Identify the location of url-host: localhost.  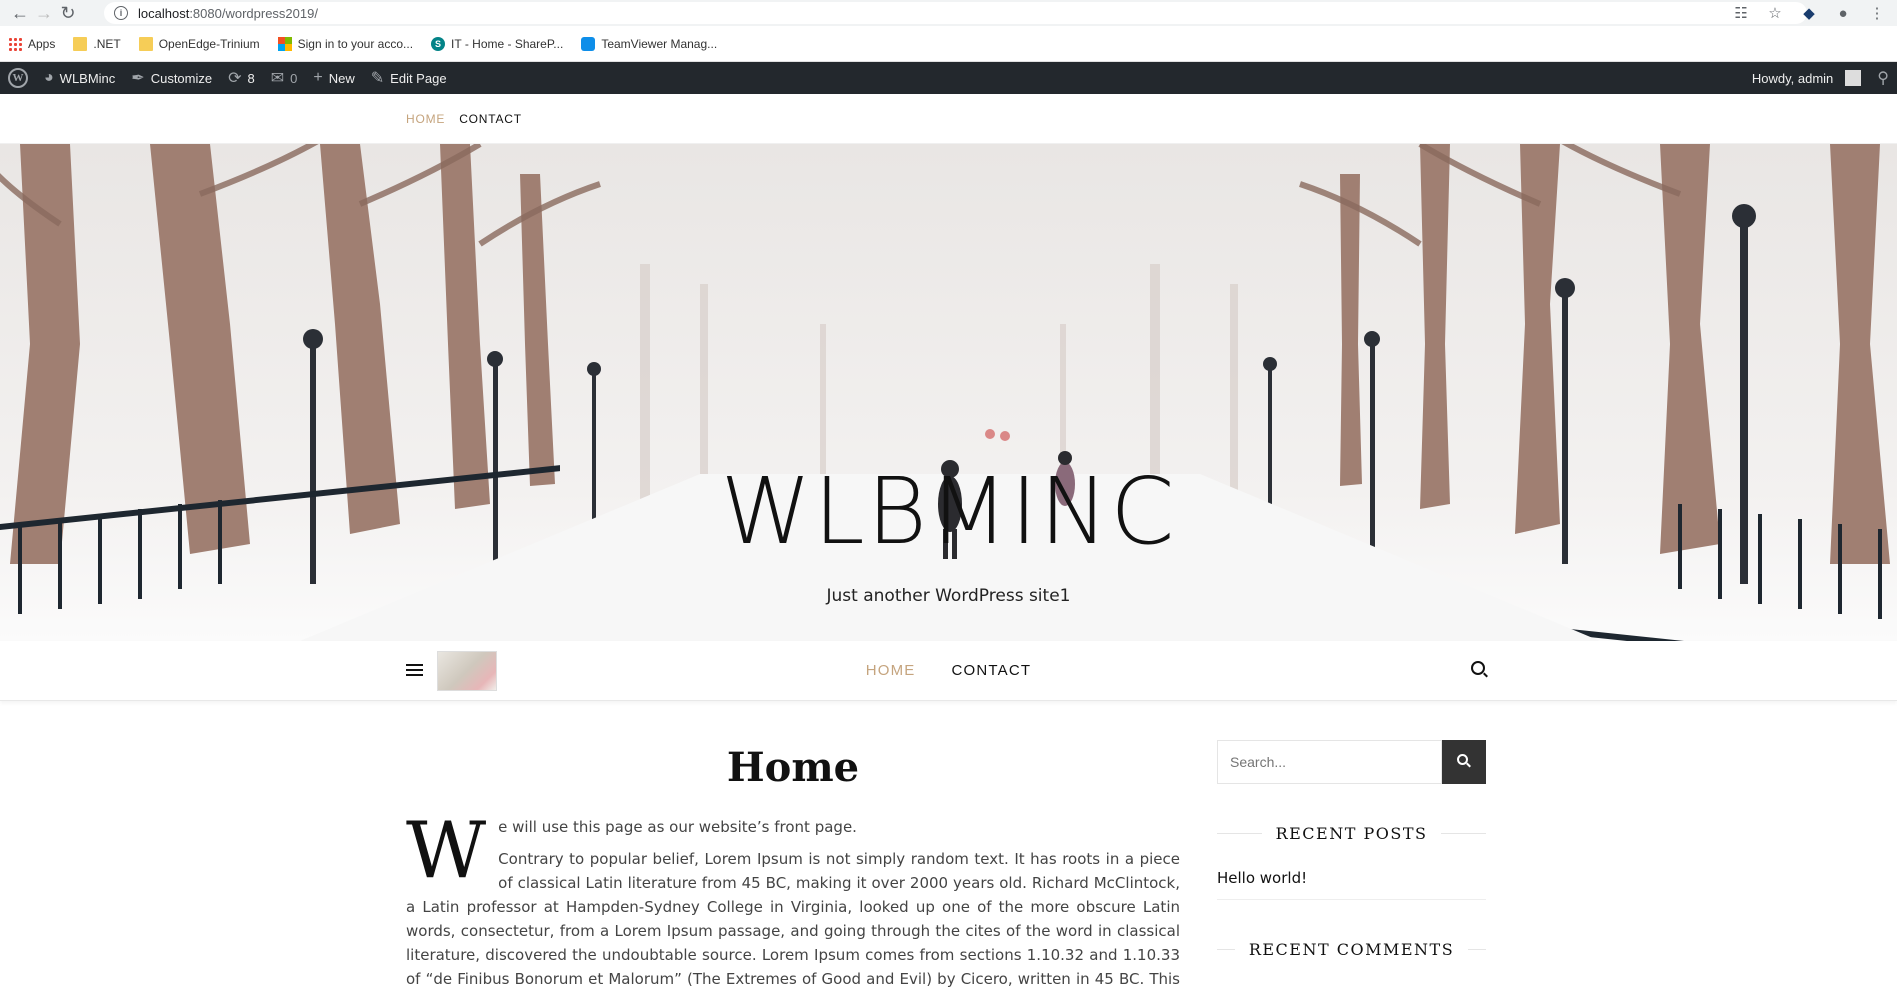
(164, 13).